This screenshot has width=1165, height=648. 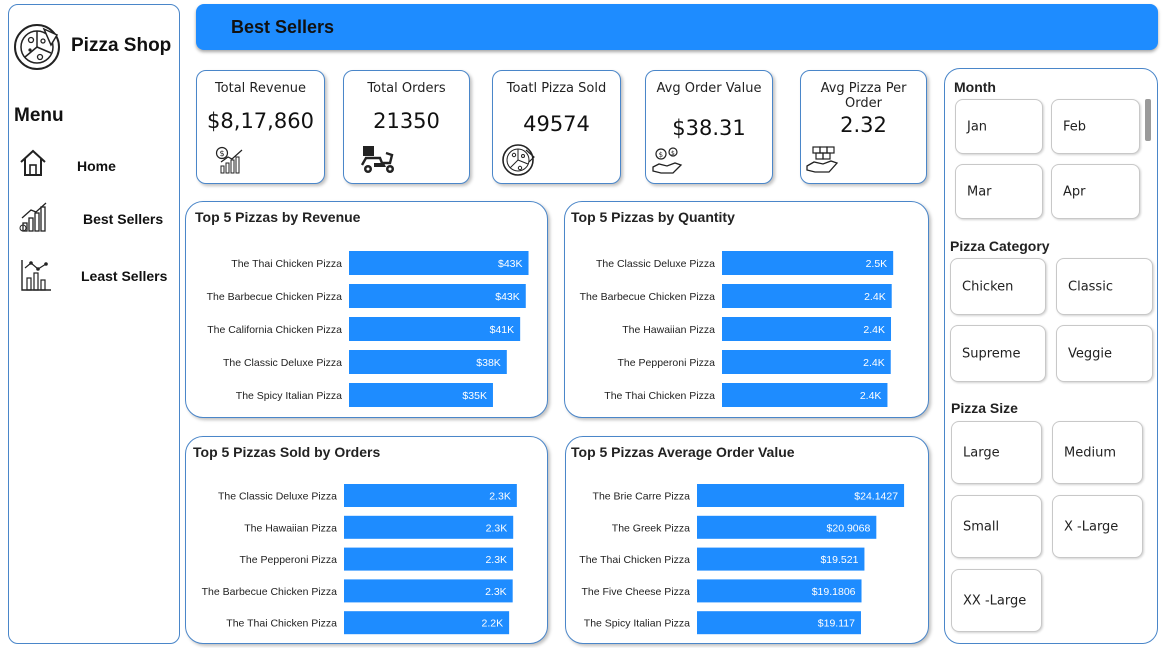 I want to click on filter-label: Small, so click(x=981, y=526).